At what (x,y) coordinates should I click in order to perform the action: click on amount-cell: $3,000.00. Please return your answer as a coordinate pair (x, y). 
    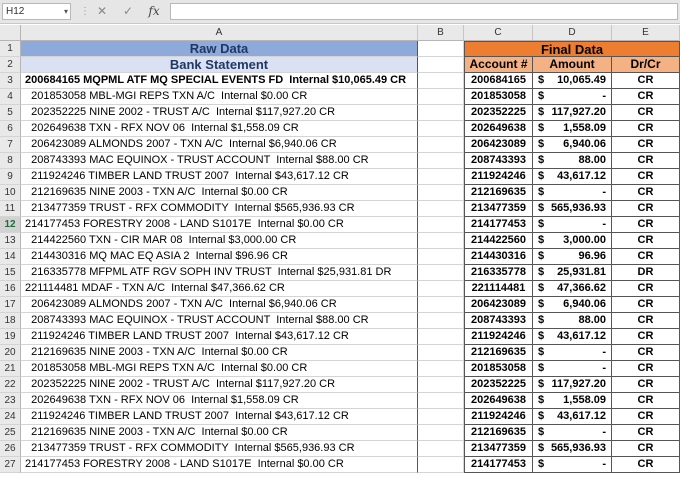
    Looking at the image, I should click on (572, 241).